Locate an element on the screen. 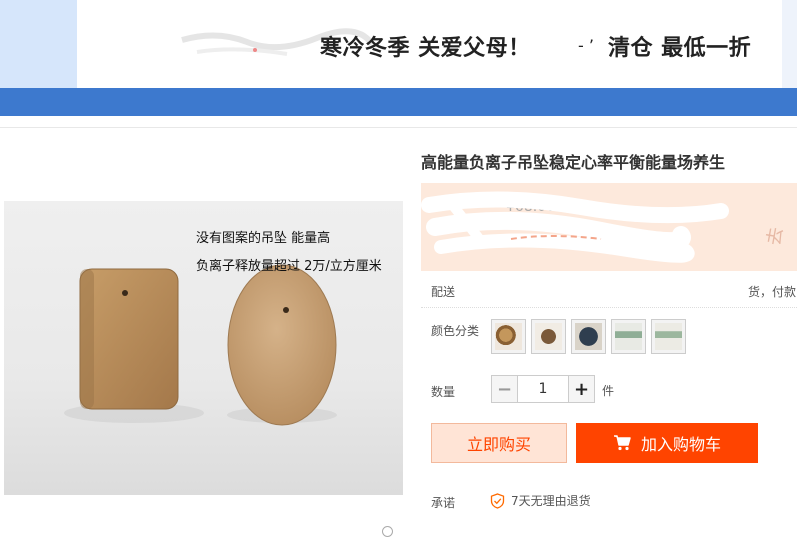 This screenshot has height=537, width=797. image-caption-line-1: 没有图案的吊坠 能量高 is located at coordinates (263, 238).